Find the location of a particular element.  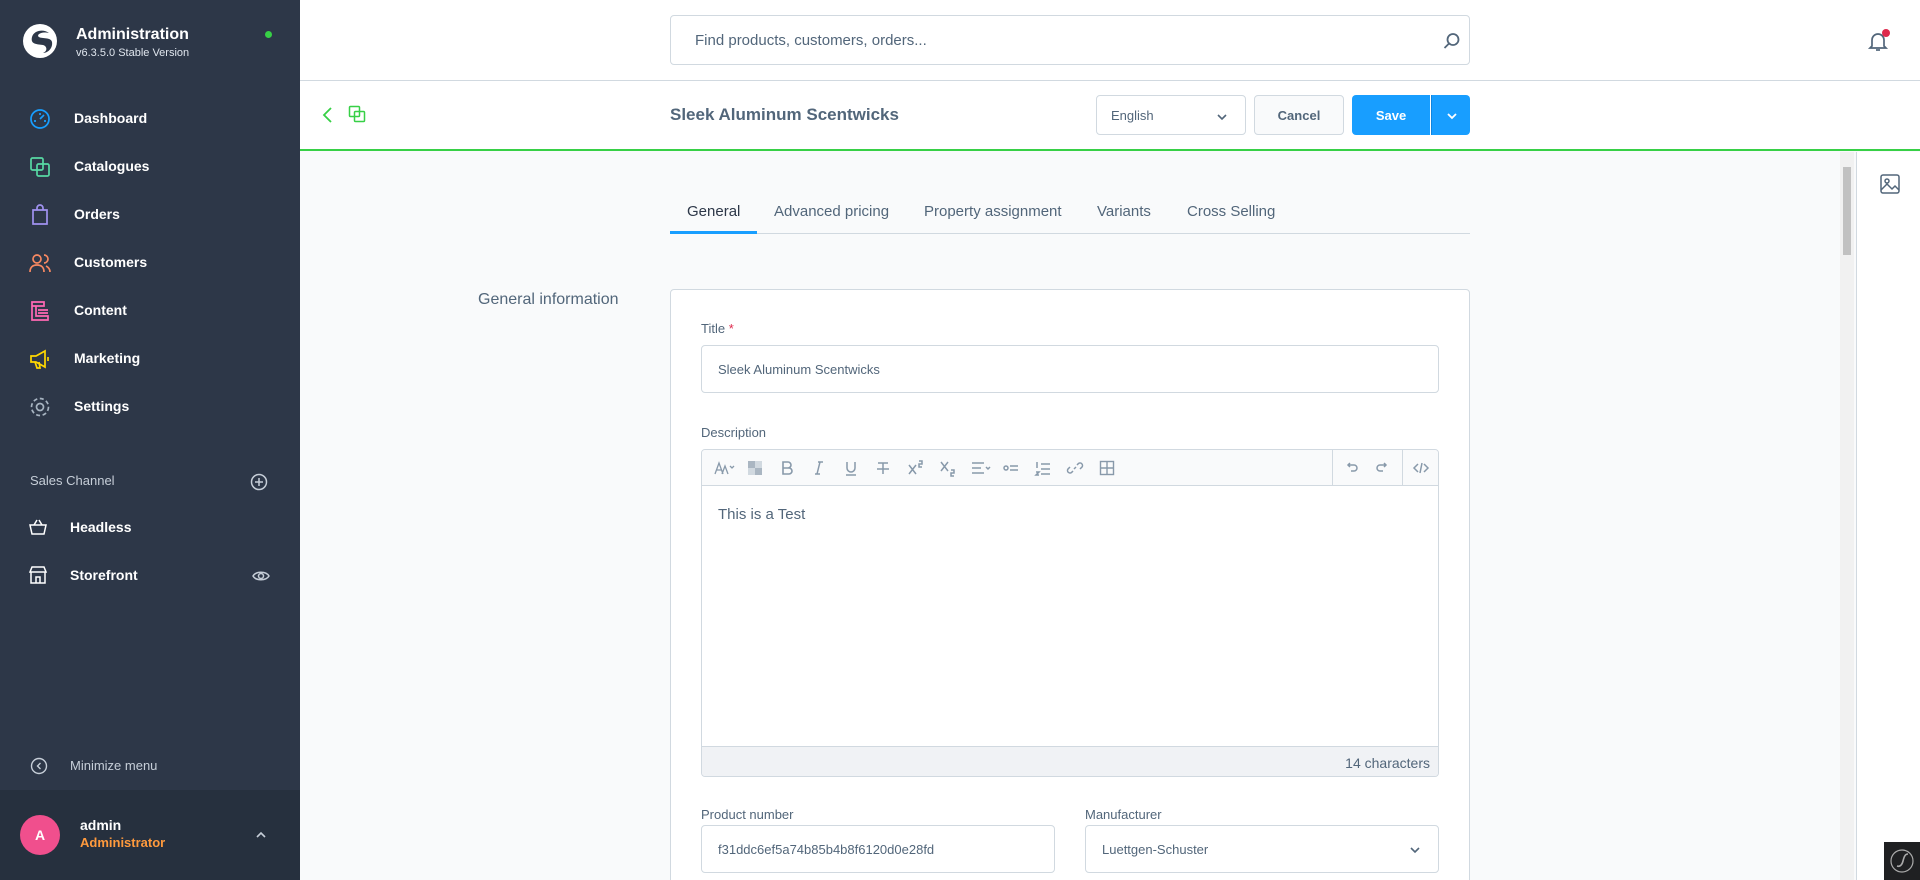

bold-icon is located at coordinates (787, 468).